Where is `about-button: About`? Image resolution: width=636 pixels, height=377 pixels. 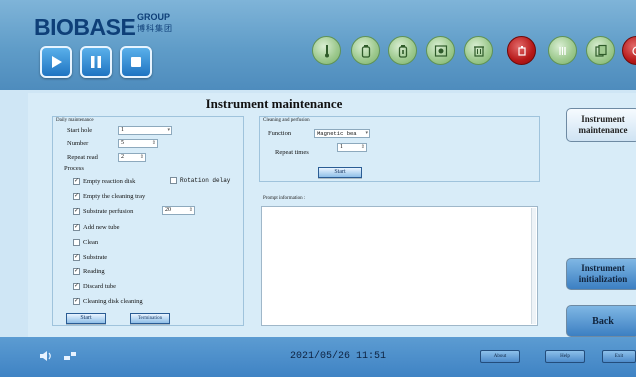 about-button: About is located at coordinates (500, 356).